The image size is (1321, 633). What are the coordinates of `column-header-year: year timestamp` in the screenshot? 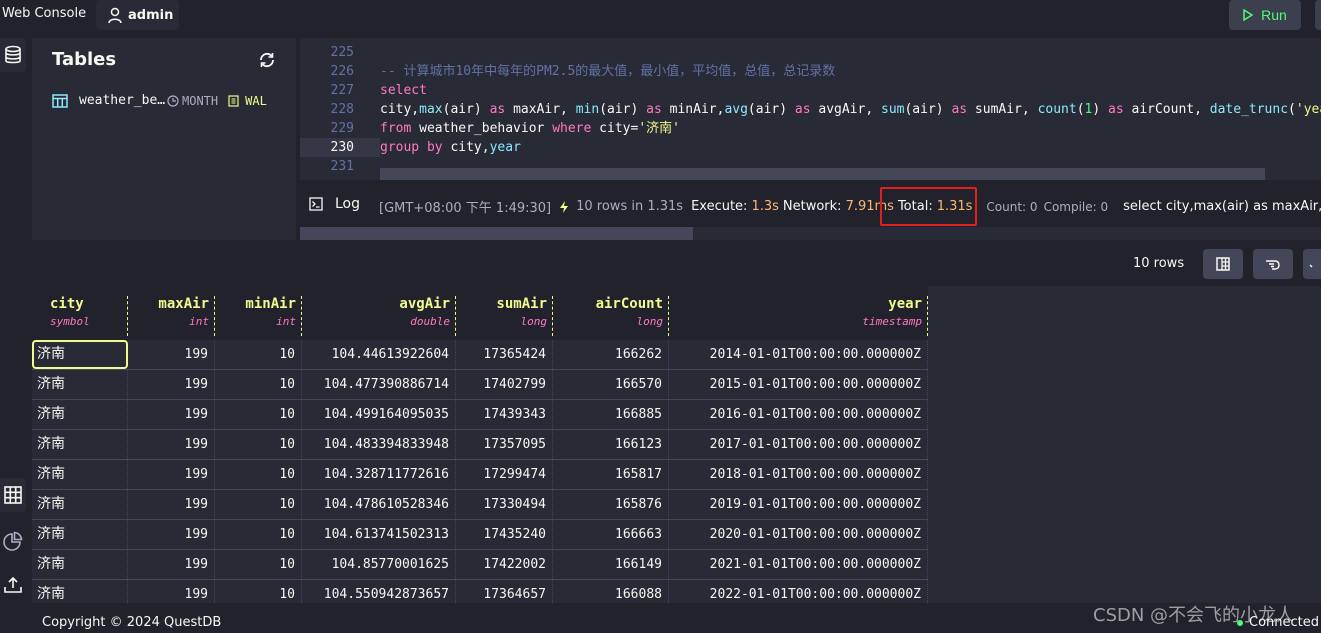 It's located at (798, 316).